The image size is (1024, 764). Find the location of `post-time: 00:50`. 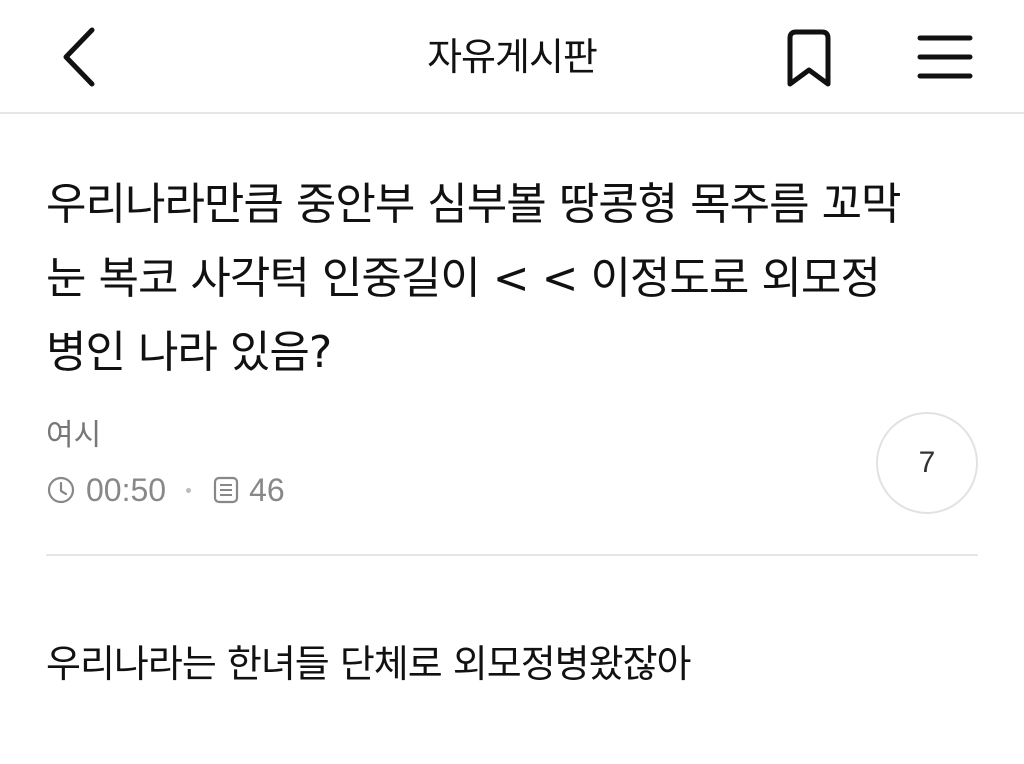

post-time: 00:50 is located at coordinates (126, 489).